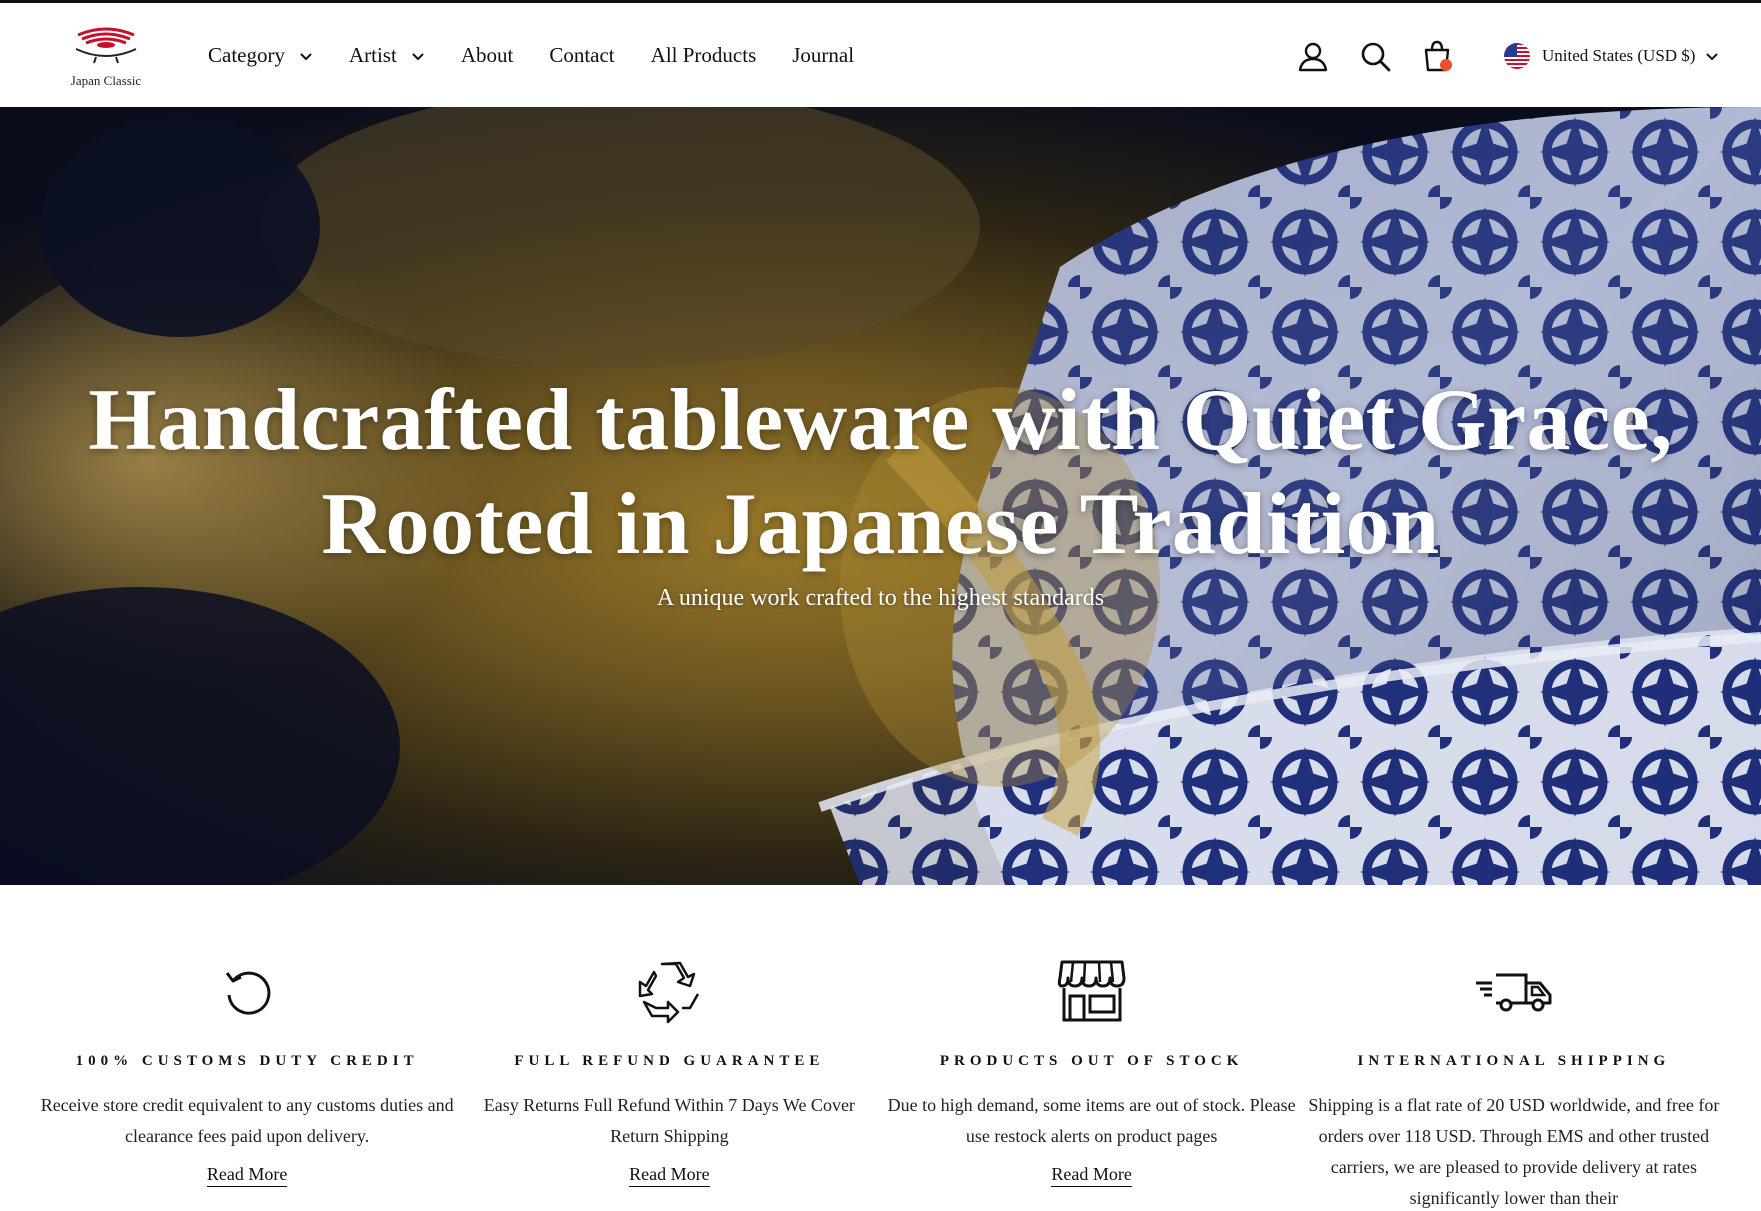  I want to click on nav-item-label: Category, so click(246, 55).